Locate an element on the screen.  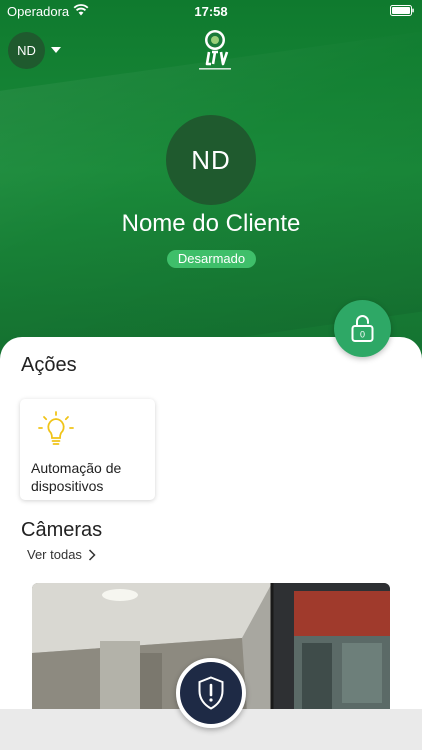
lock-icon: 0 is located at coordinates (362, 328).